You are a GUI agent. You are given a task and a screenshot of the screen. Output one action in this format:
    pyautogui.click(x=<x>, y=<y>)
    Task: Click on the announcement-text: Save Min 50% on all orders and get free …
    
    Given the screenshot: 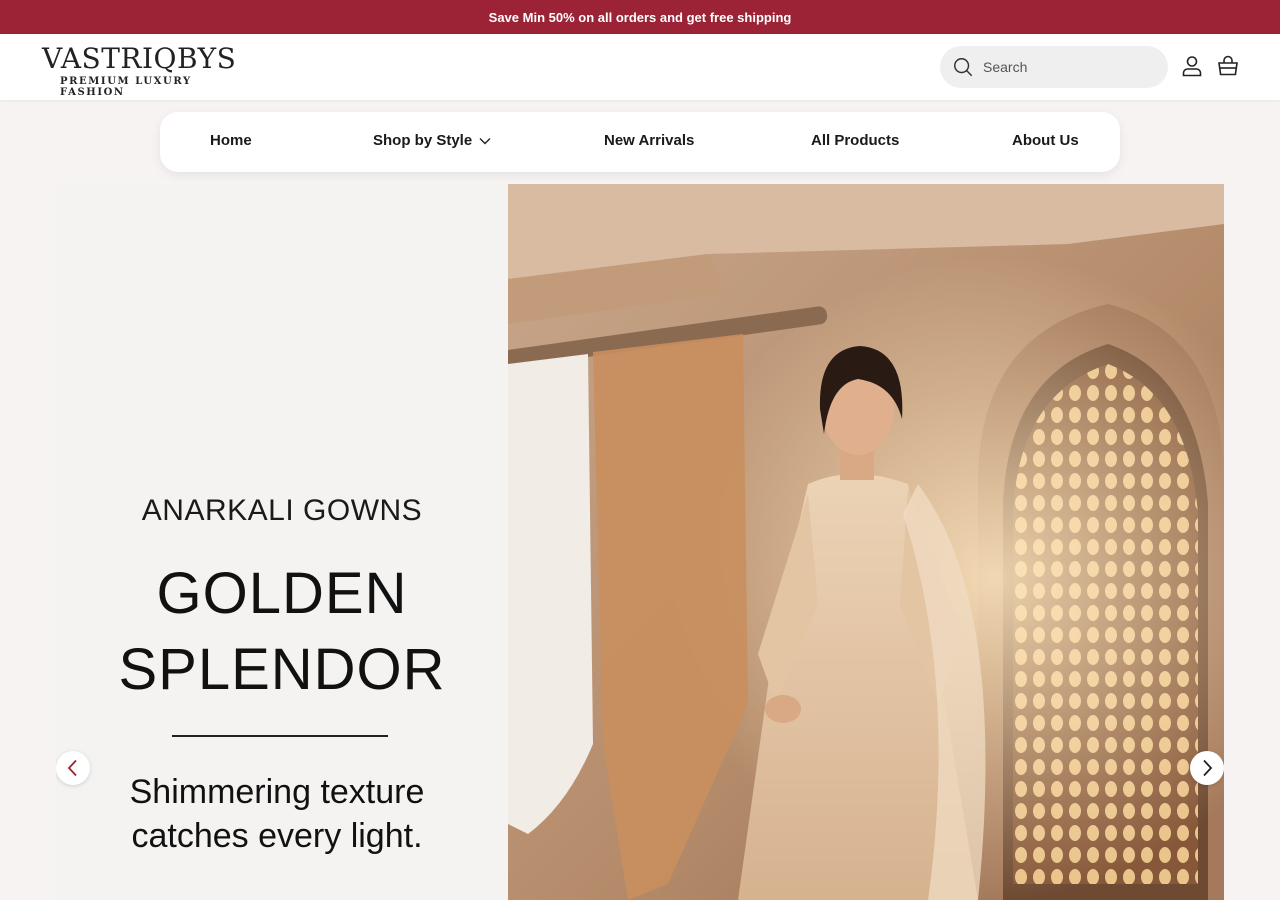 What is the action you would take?
    pyautogui.click(x=640, y=17)
    